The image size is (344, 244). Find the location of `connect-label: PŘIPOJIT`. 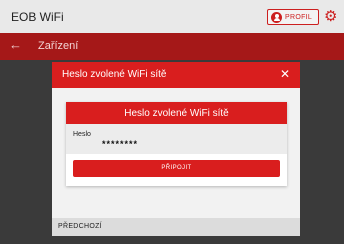

connect-label: PŘIPOJIT is located at coordinates (176, 168).